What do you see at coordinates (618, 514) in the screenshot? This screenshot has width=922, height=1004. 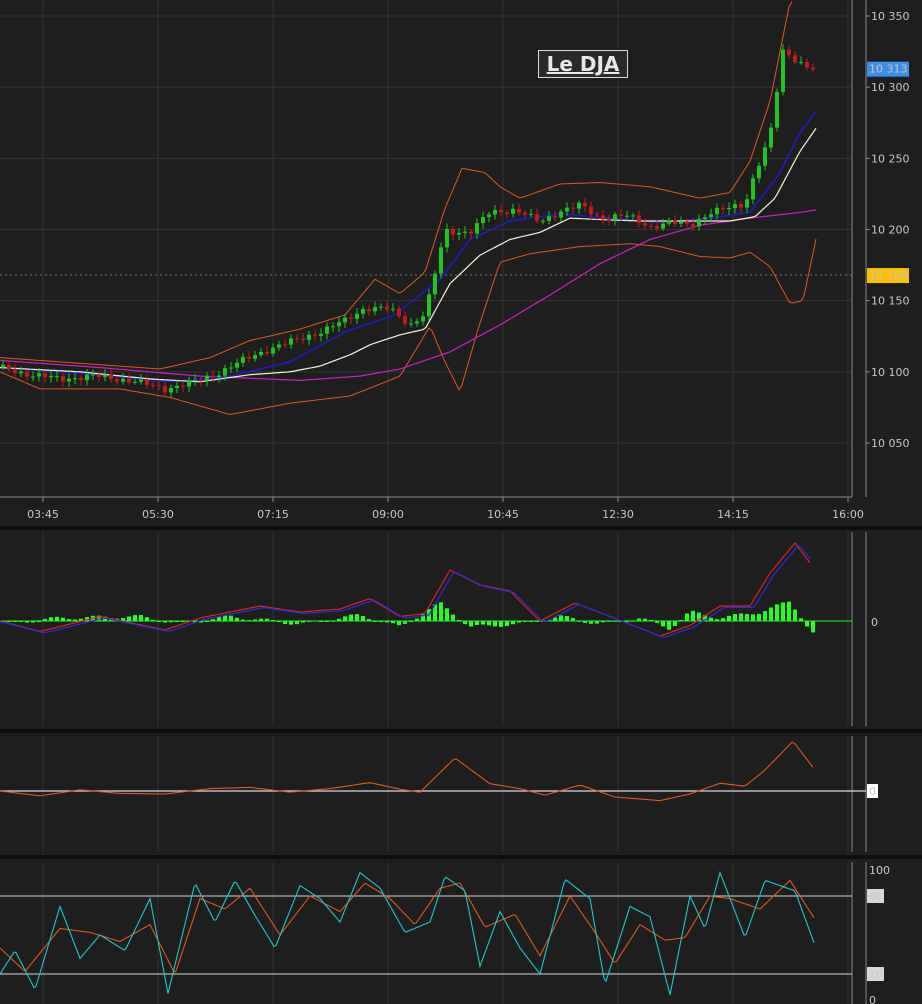 I see `time-tick-label: 12:30` at bounding box center [618, 514].